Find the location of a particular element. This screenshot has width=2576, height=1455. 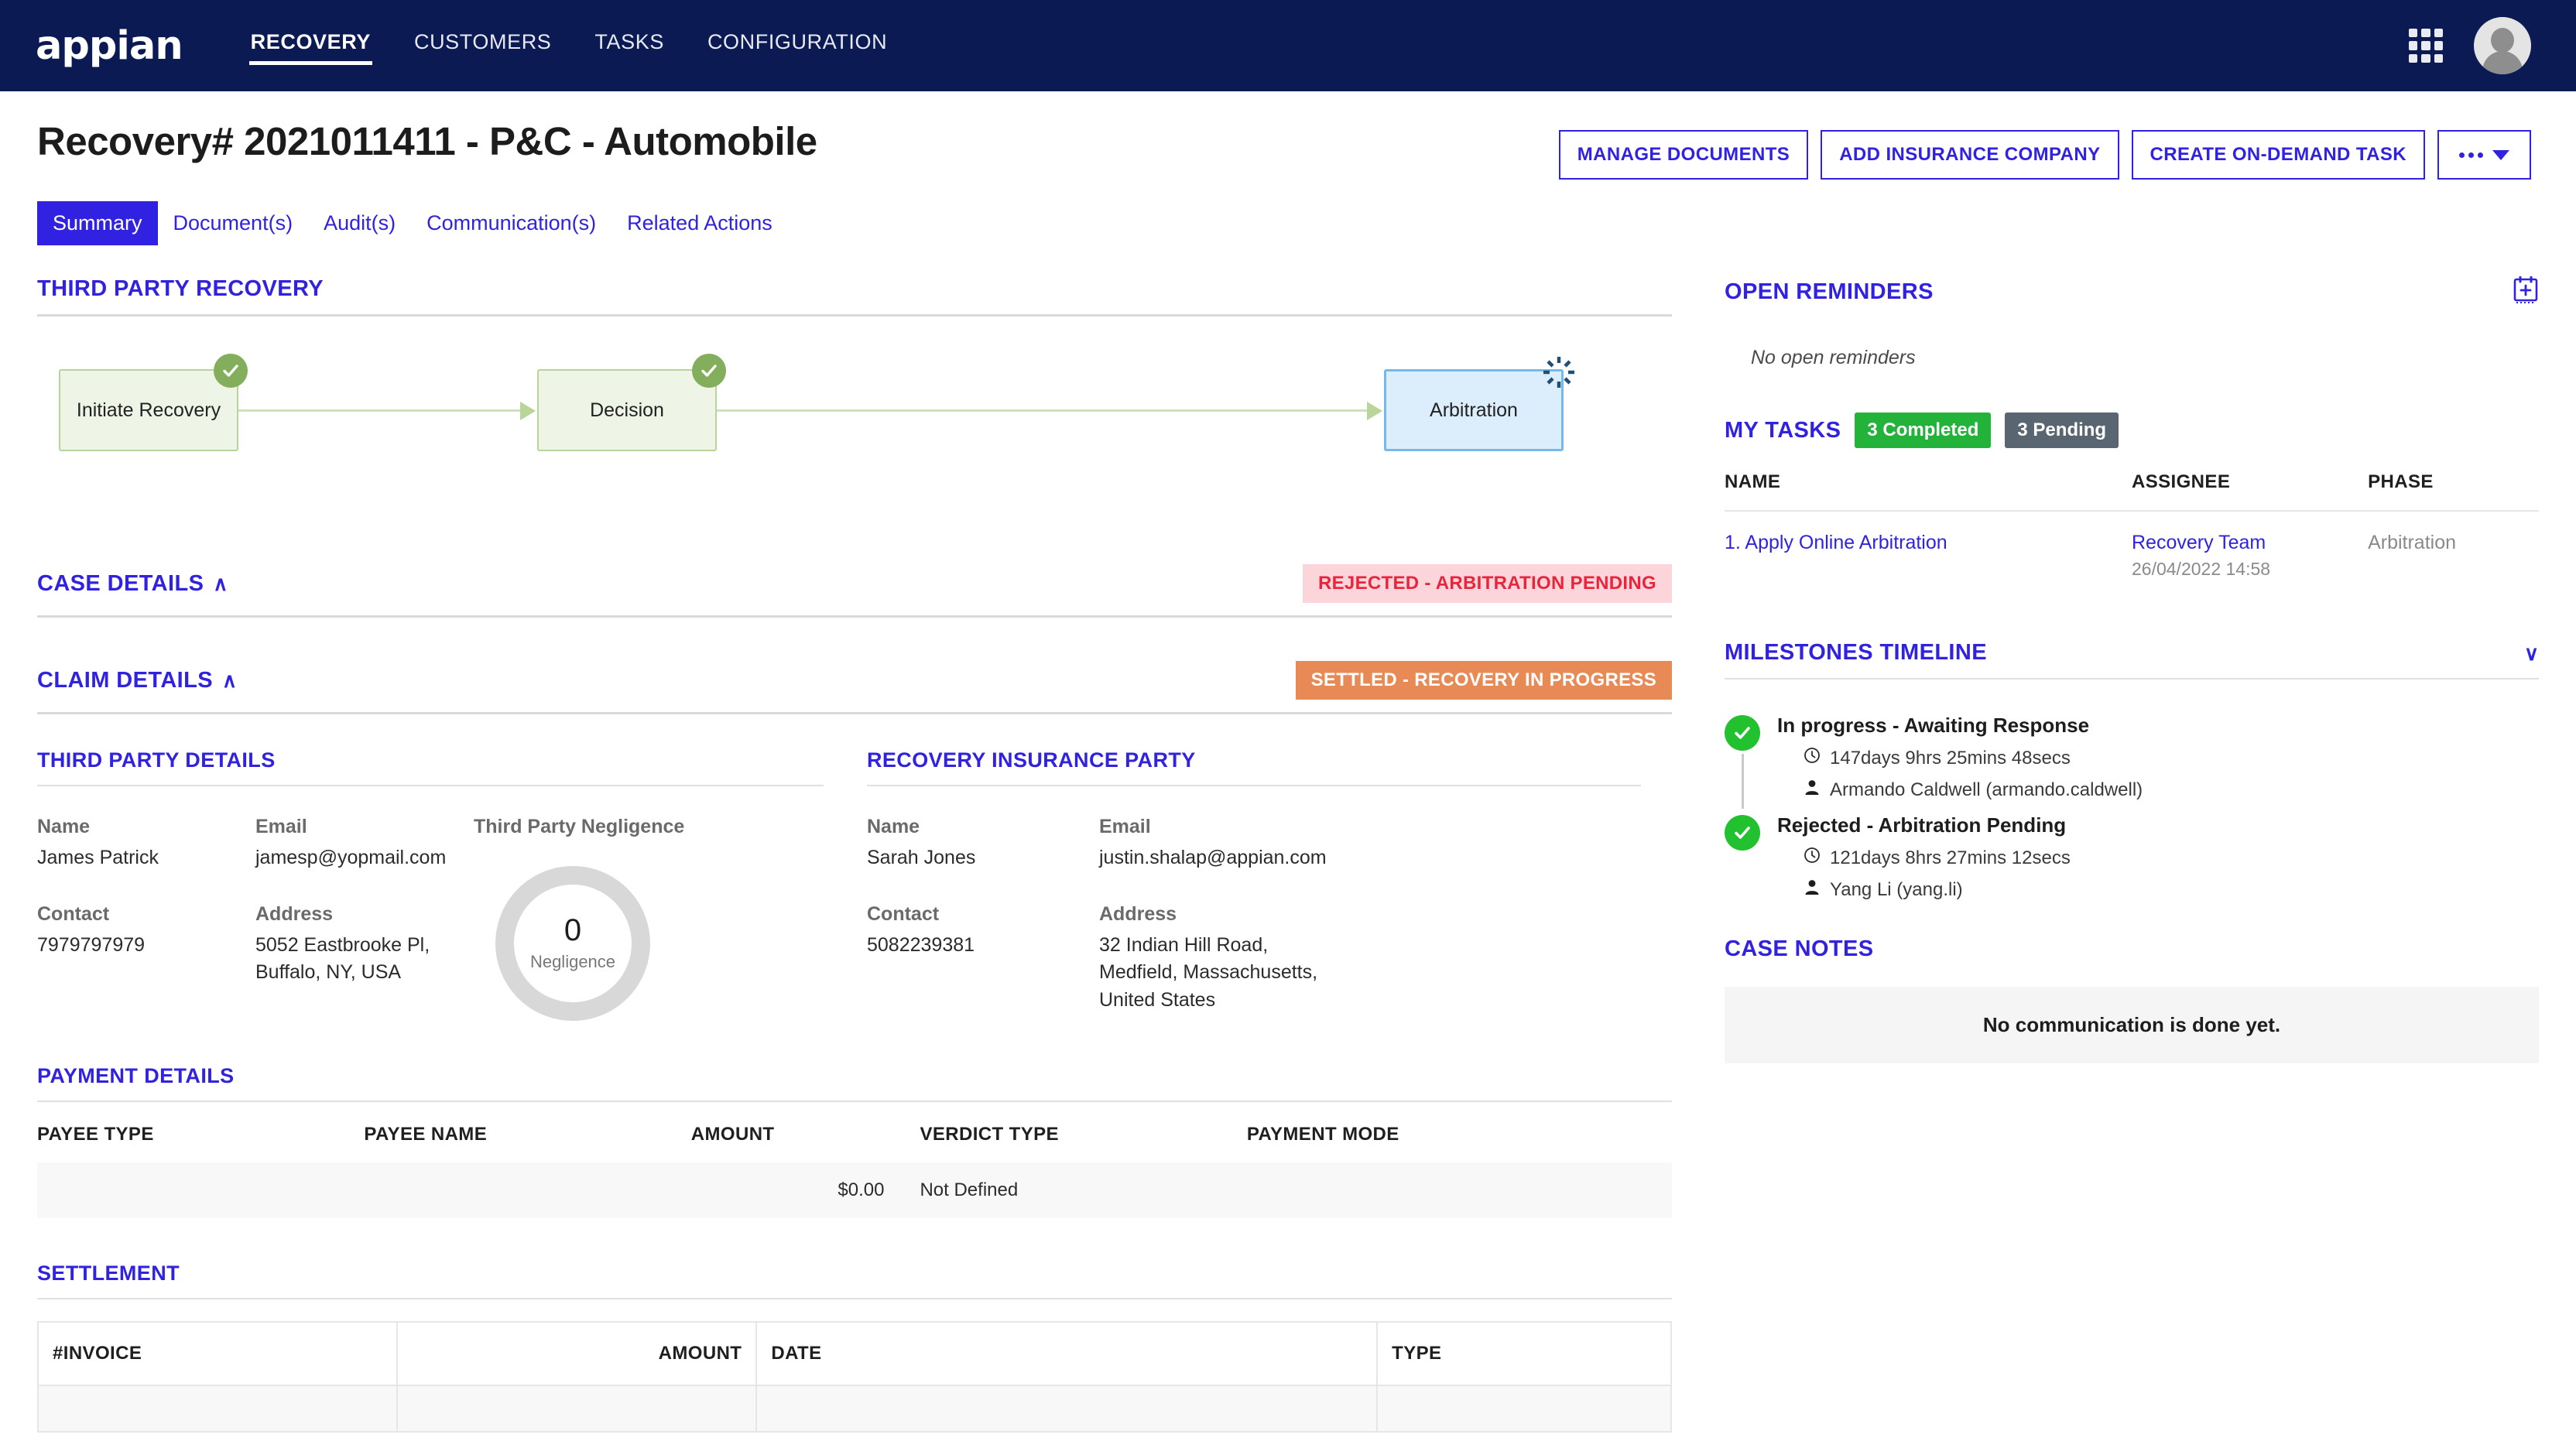

col-type: TYPE is located at coordinates (1524, 1353).